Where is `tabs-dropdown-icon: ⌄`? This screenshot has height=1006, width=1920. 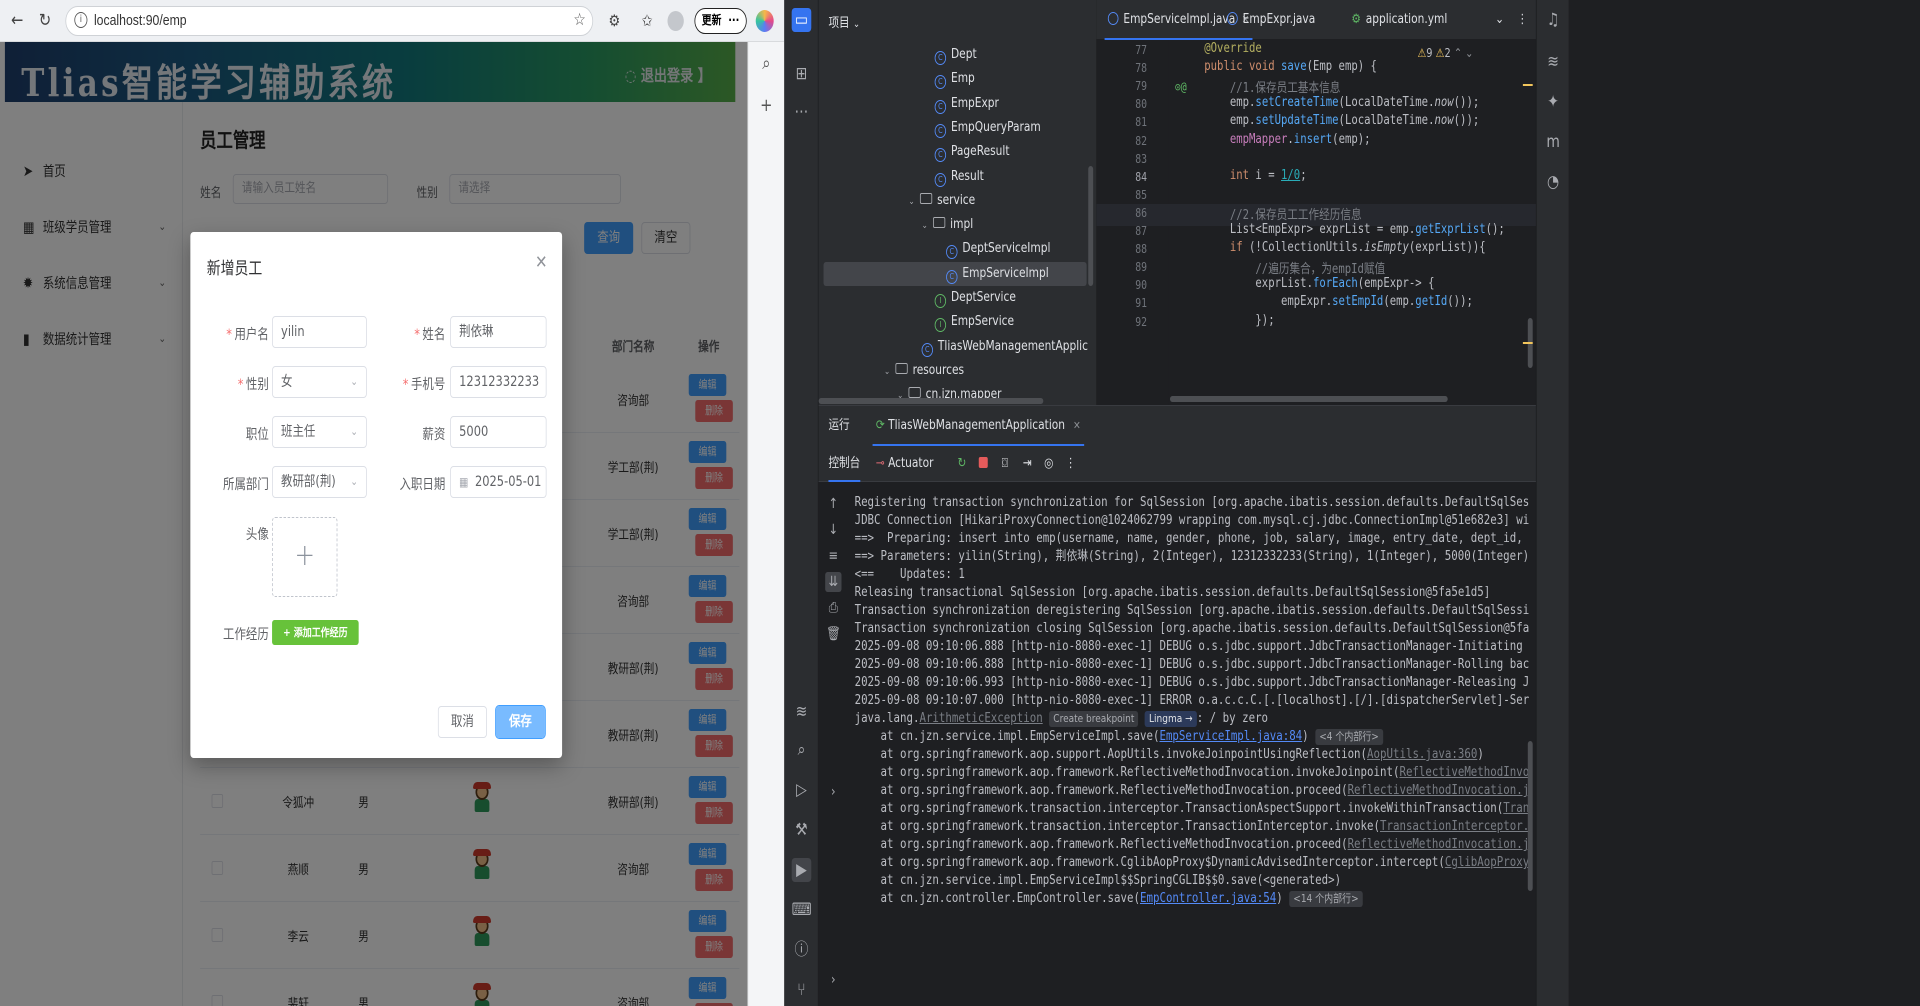 tabs-dropdown-icon: ⌄ is located at coordinates (1499, 20).